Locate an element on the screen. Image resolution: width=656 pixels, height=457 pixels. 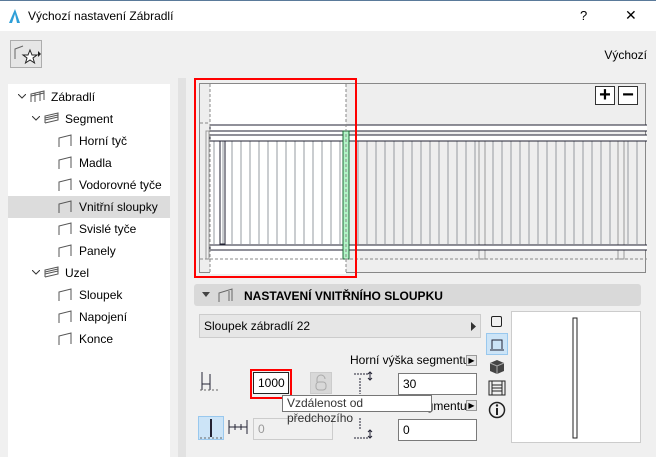
3d-view-icon is located at coordinates (497, 367).